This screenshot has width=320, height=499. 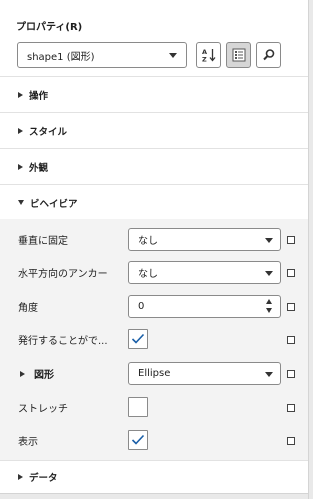 What do you see at coordinates (204, 239) in the screenshot?
I see `pin-vertical-dropdown: なし` at bounding box center [204, 239].